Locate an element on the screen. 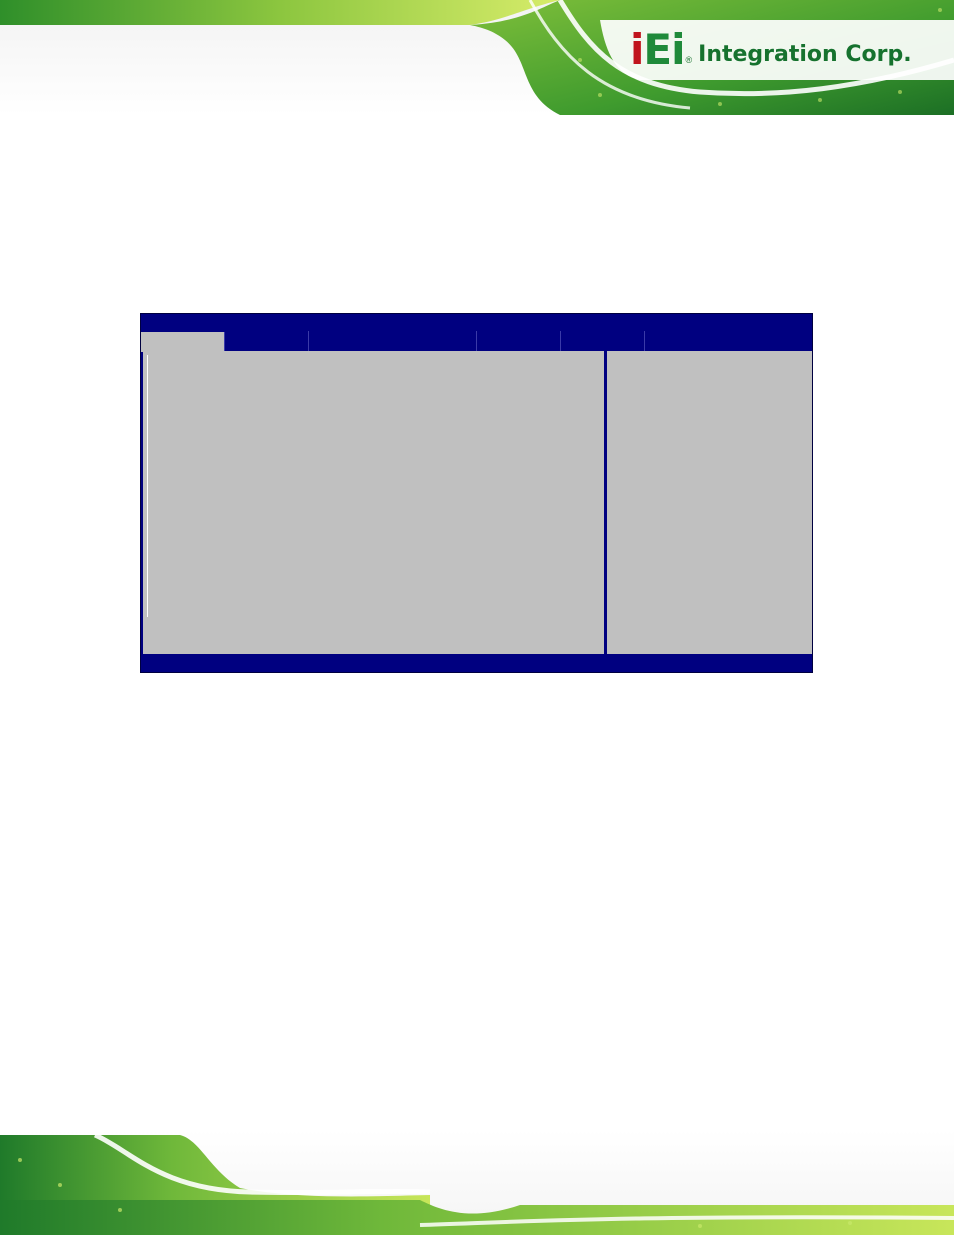  logo-letter-i: i is located at coordinates (637, 49).